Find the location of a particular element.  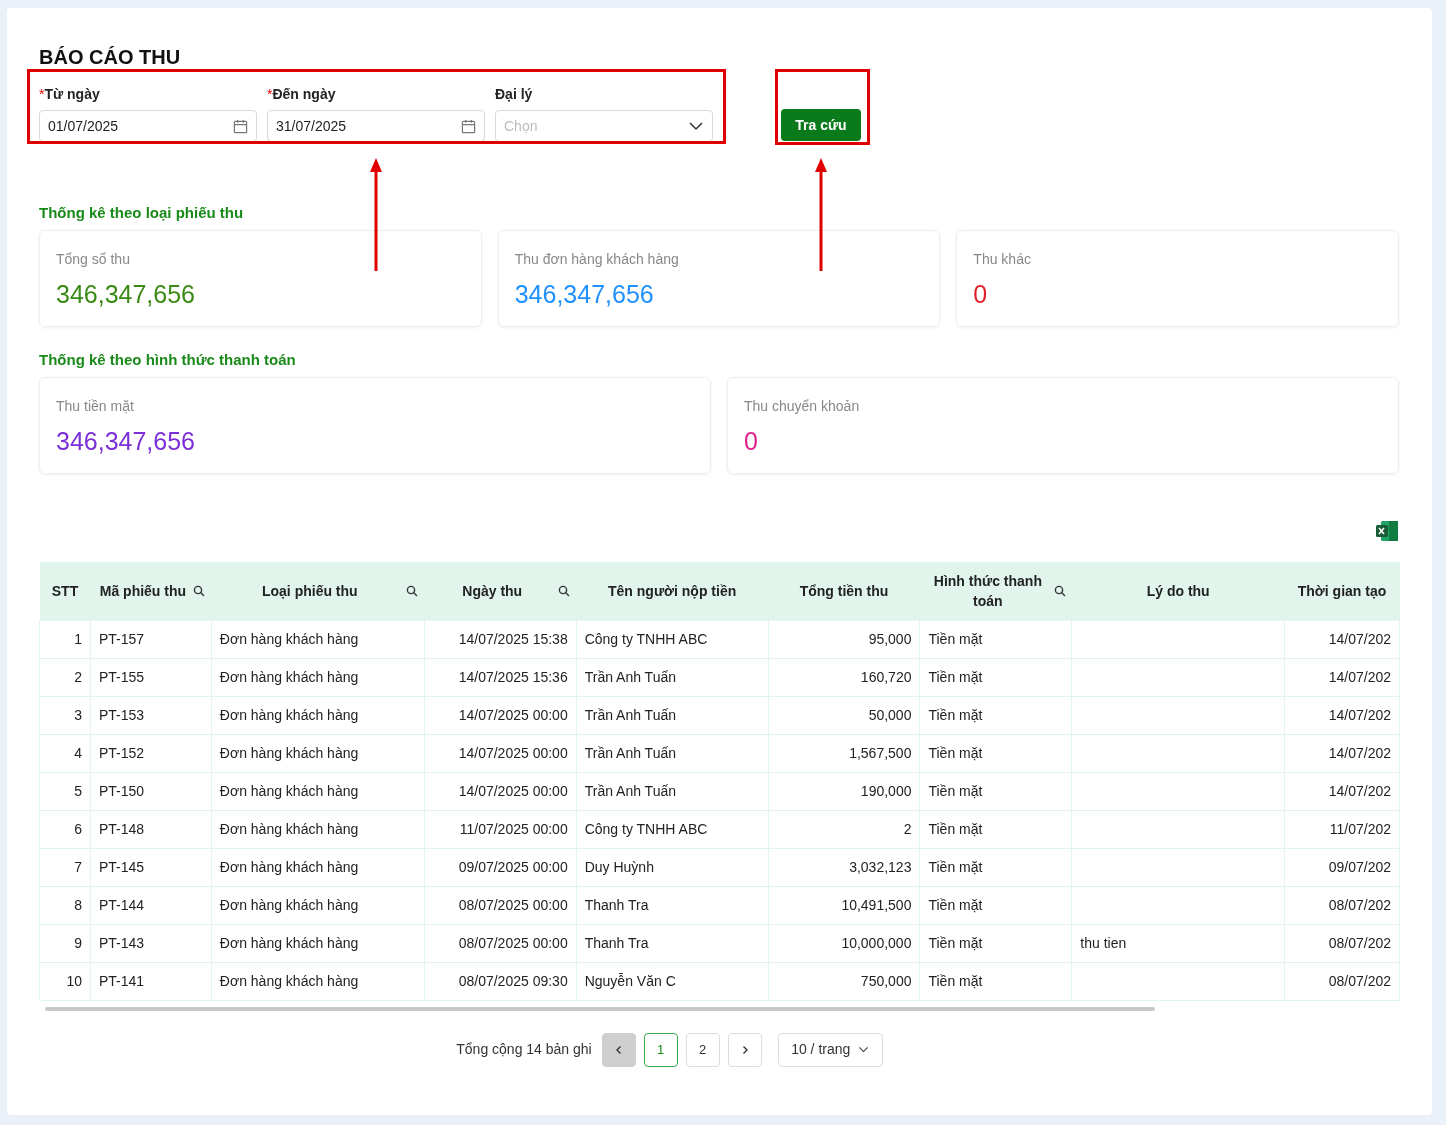

column-header: STT is located at coordinates (65, 591).